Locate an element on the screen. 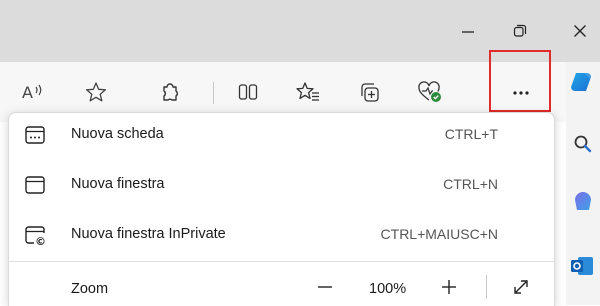 The height and width of the screenshot is (306, 600). collections-button is located at coordinates (370, 92).